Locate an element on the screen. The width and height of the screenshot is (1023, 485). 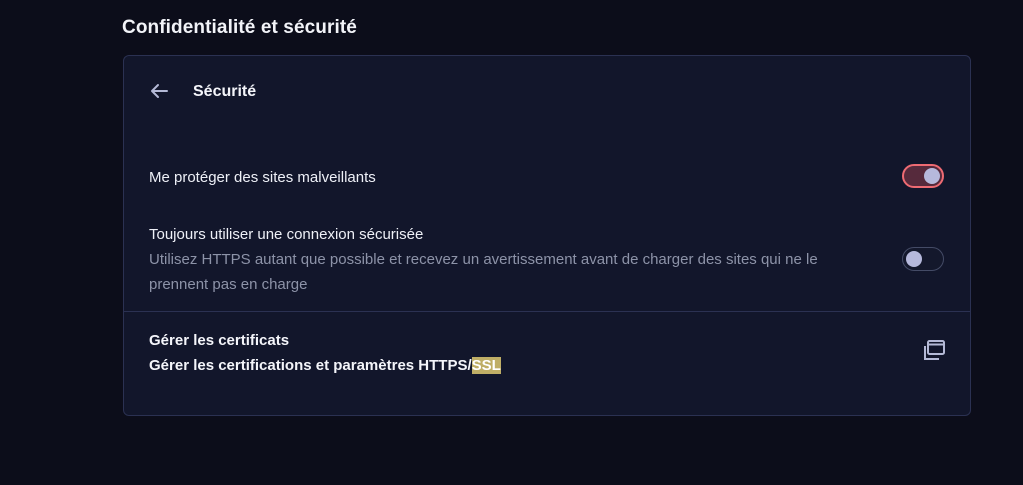
arrow-left-icon is located at coordinates (159, 93).